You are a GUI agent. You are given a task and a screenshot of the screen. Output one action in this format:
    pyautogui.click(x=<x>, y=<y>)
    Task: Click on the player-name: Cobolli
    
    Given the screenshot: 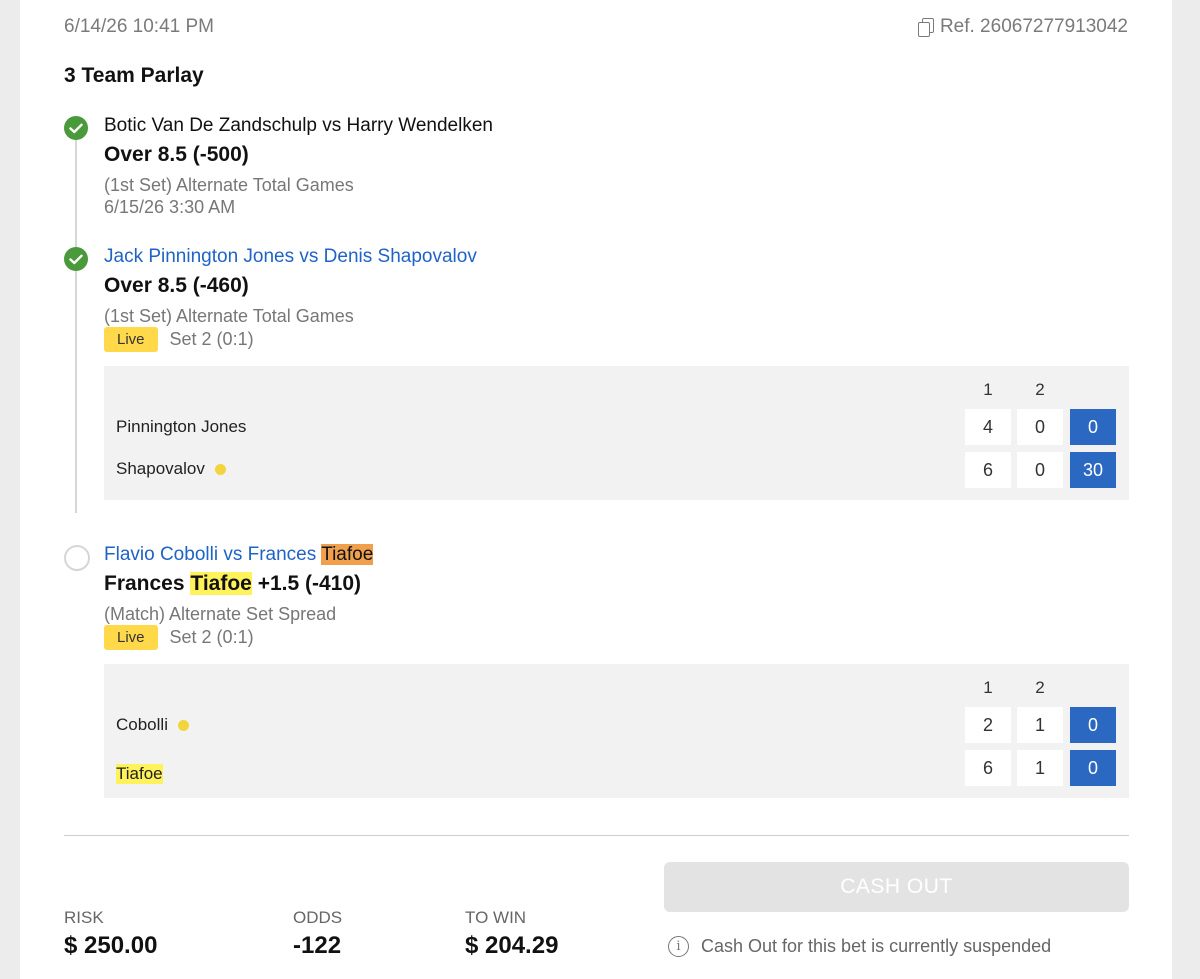 What is the action you would take?
    pyautogui.click(x=152, y=725)
    